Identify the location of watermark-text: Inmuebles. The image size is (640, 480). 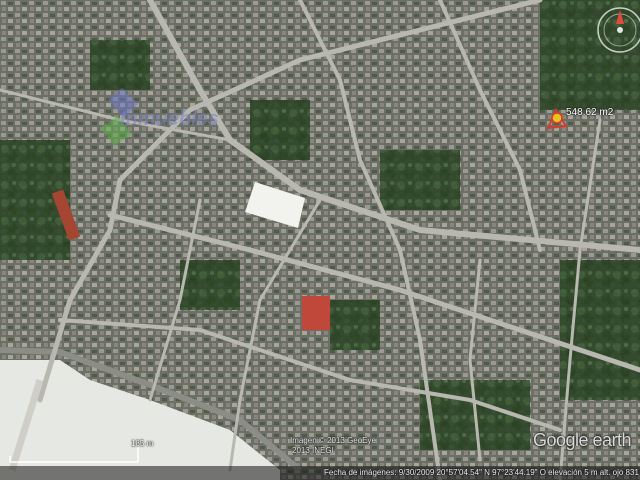
(169, 119).